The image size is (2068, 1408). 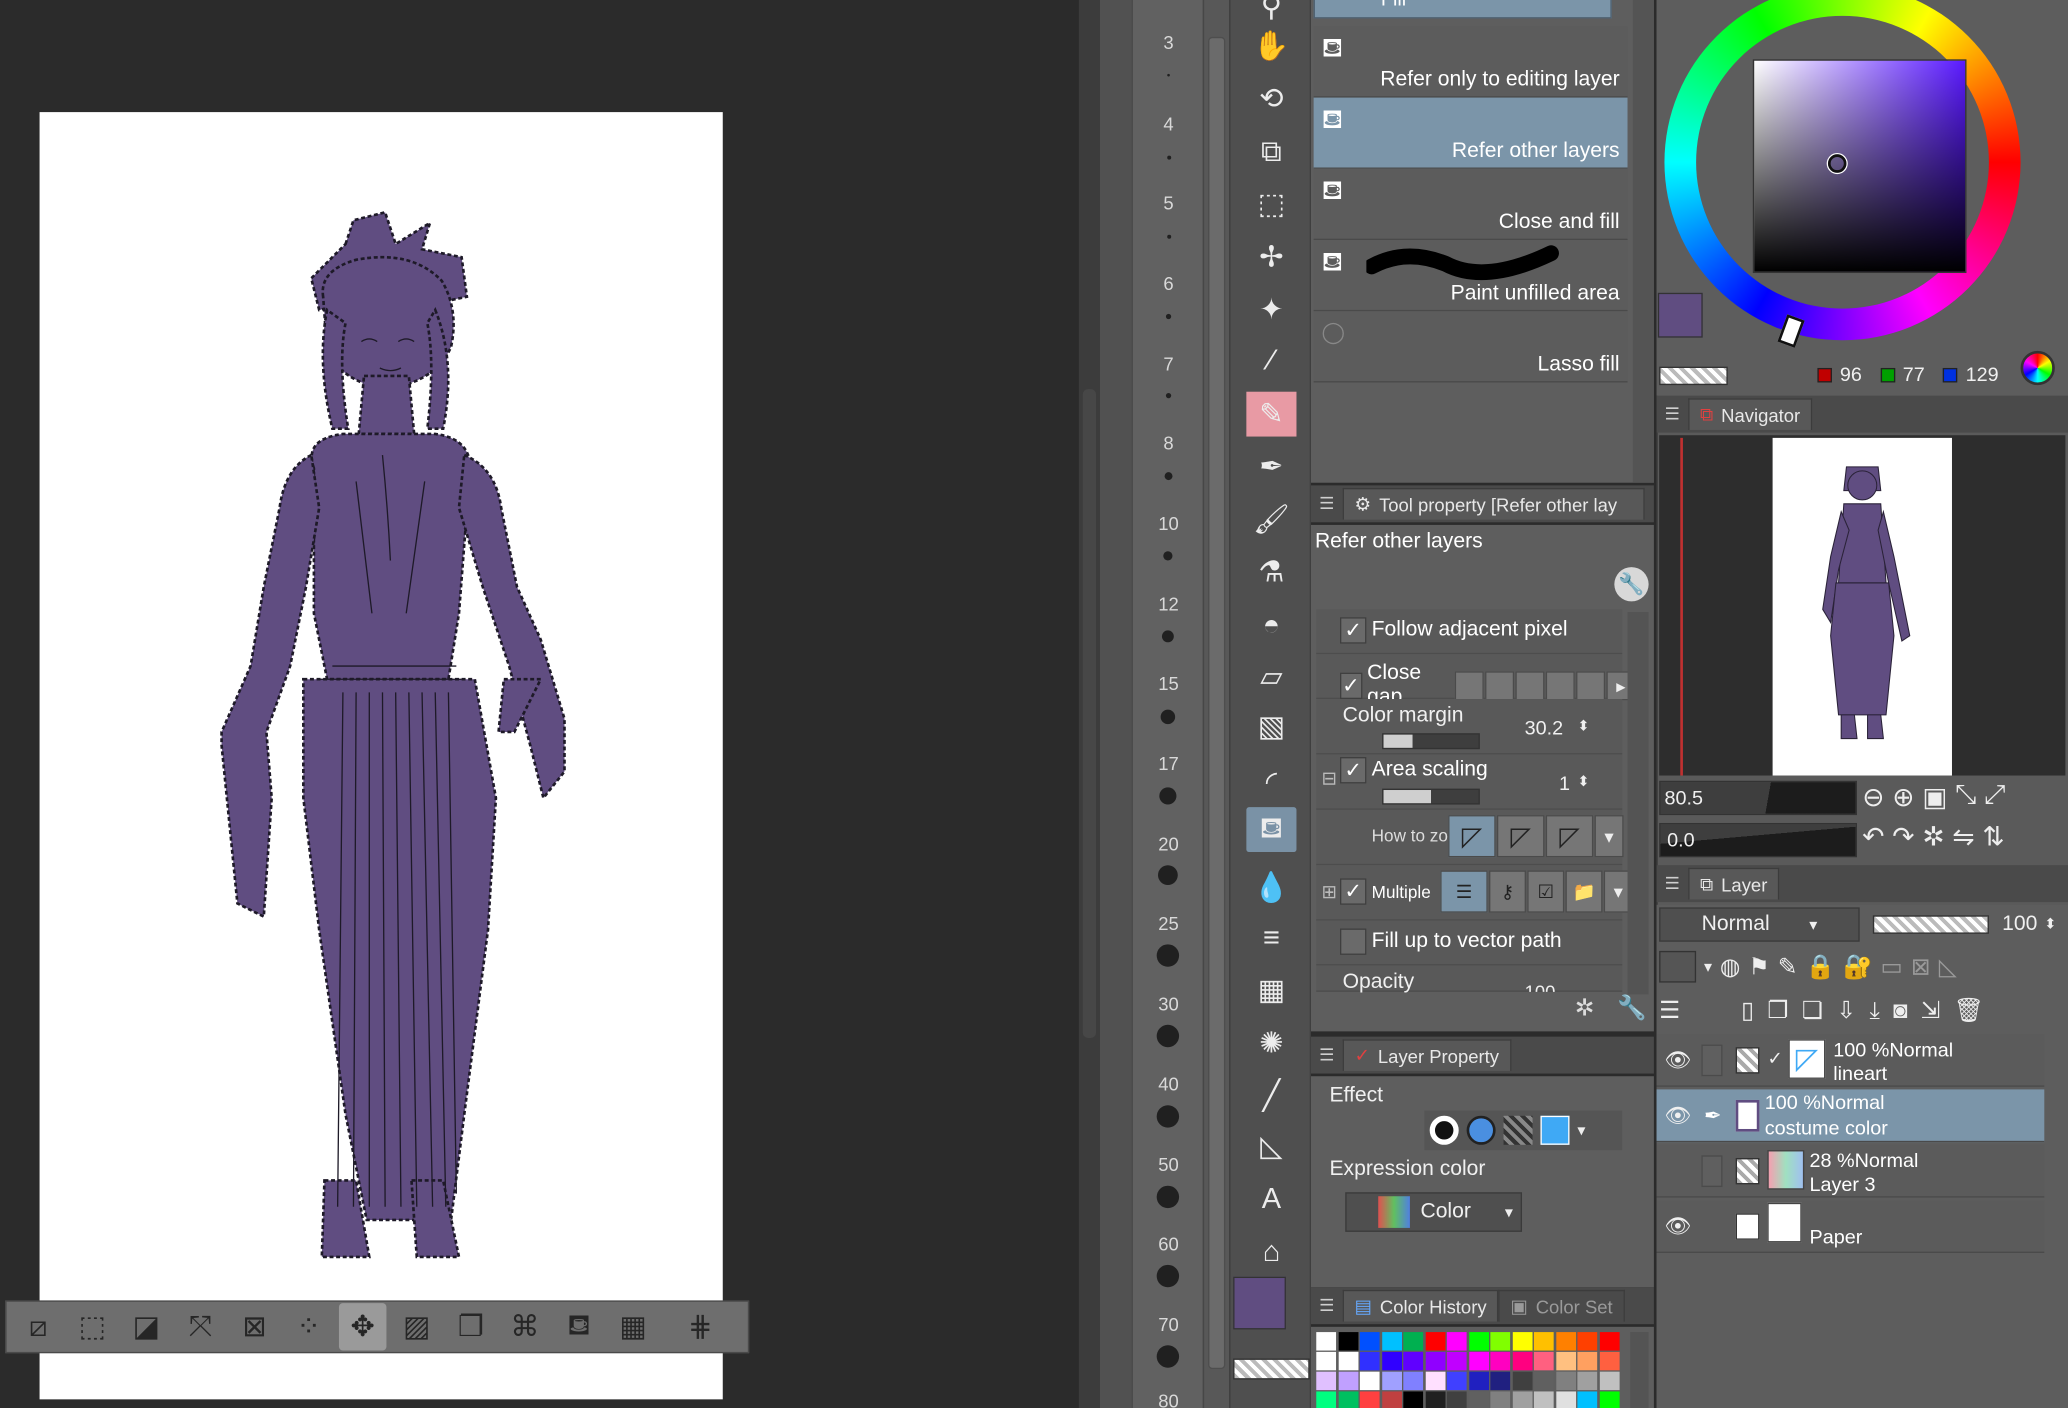 What do you see at coordinates (1812, 1010) in the screenshot?
I see `new-folder-icon: ❏` at bounding box center [1812, 1010].